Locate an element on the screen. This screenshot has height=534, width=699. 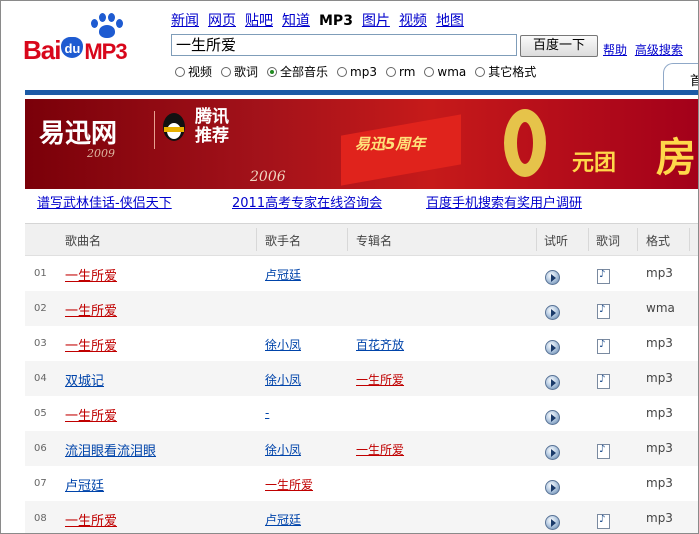
header-lyrics: 歌词 is located at coordinates (608, 241).